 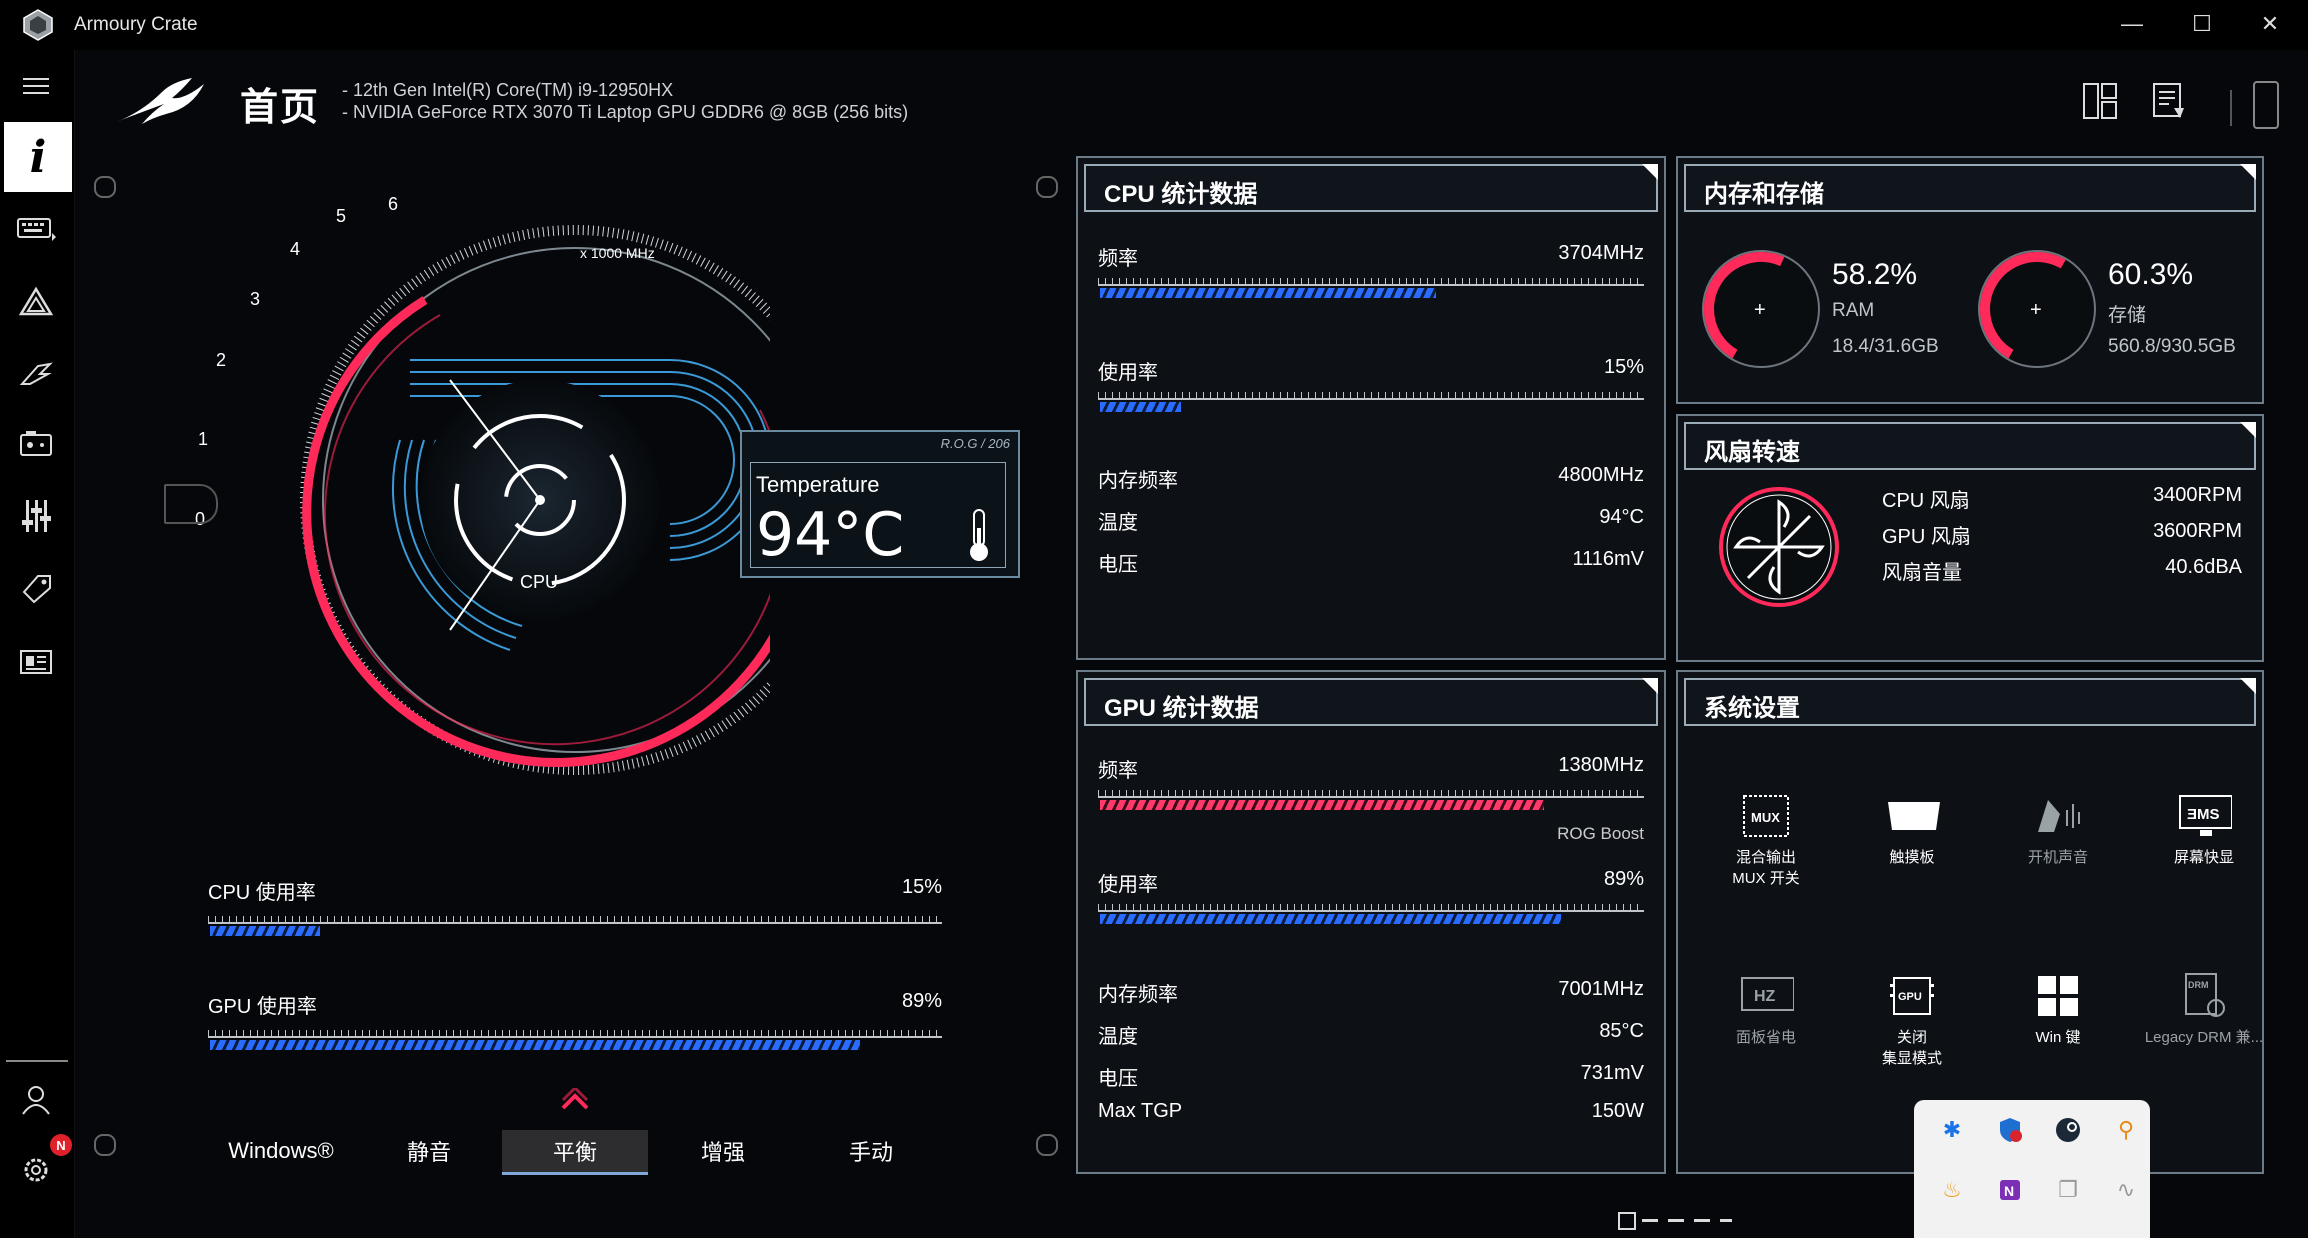 What do you see at coordinates (1371, 702) in the screenshot?
I see `gpu-panel-header: GPU 统计数据` at bounding box center [1371, 702].